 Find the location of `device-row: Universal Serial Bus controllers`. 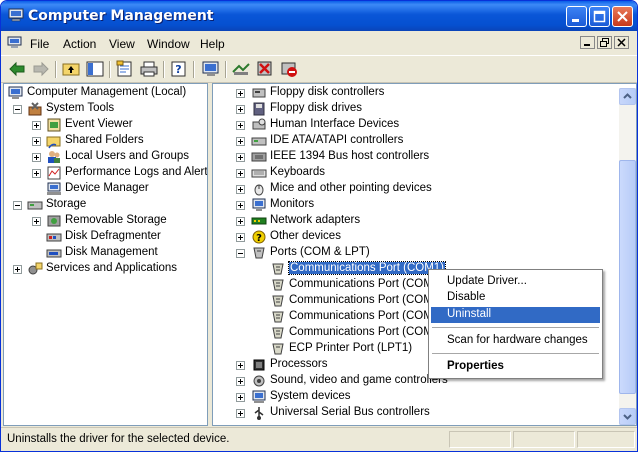

device-row: Universal Serial Bus controllers is located at coordinates (415, 413).